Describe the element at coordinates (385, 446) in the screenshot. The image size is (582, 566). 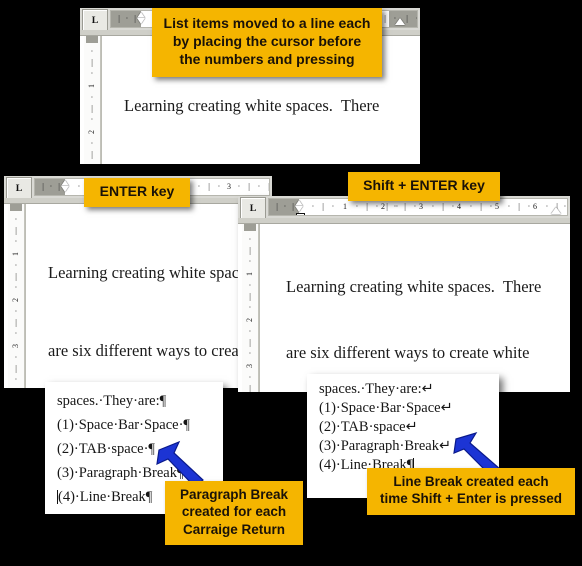
I see `marks-line: (3)·Paragraph·Break↵` at that location.